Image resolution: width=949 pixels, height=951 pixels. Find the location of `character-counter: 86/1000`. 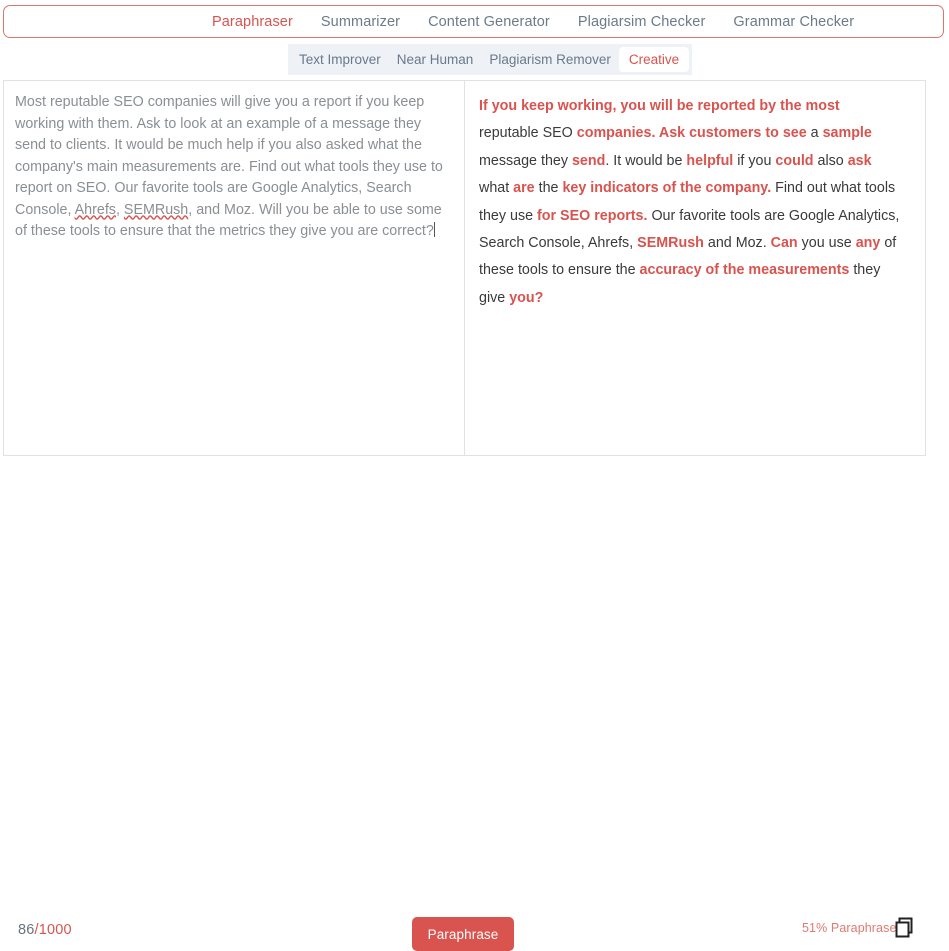

character-counter: 86/1000 is located at coordinates (45, 930).